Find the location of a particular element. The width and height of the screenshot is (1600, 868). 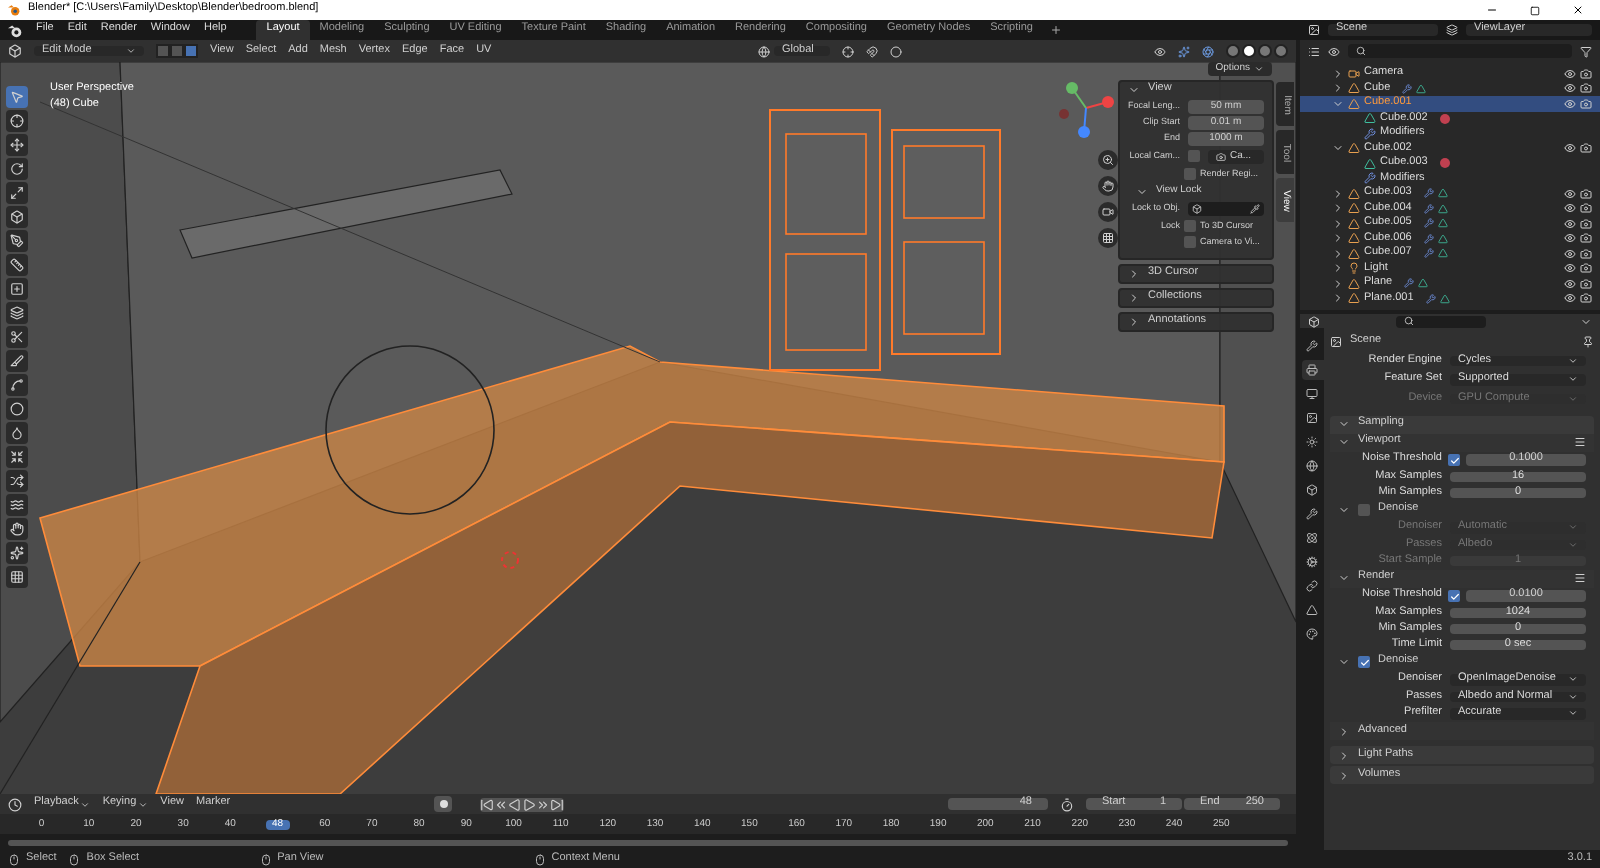

snap-icon is located at coordinates (872, 51).